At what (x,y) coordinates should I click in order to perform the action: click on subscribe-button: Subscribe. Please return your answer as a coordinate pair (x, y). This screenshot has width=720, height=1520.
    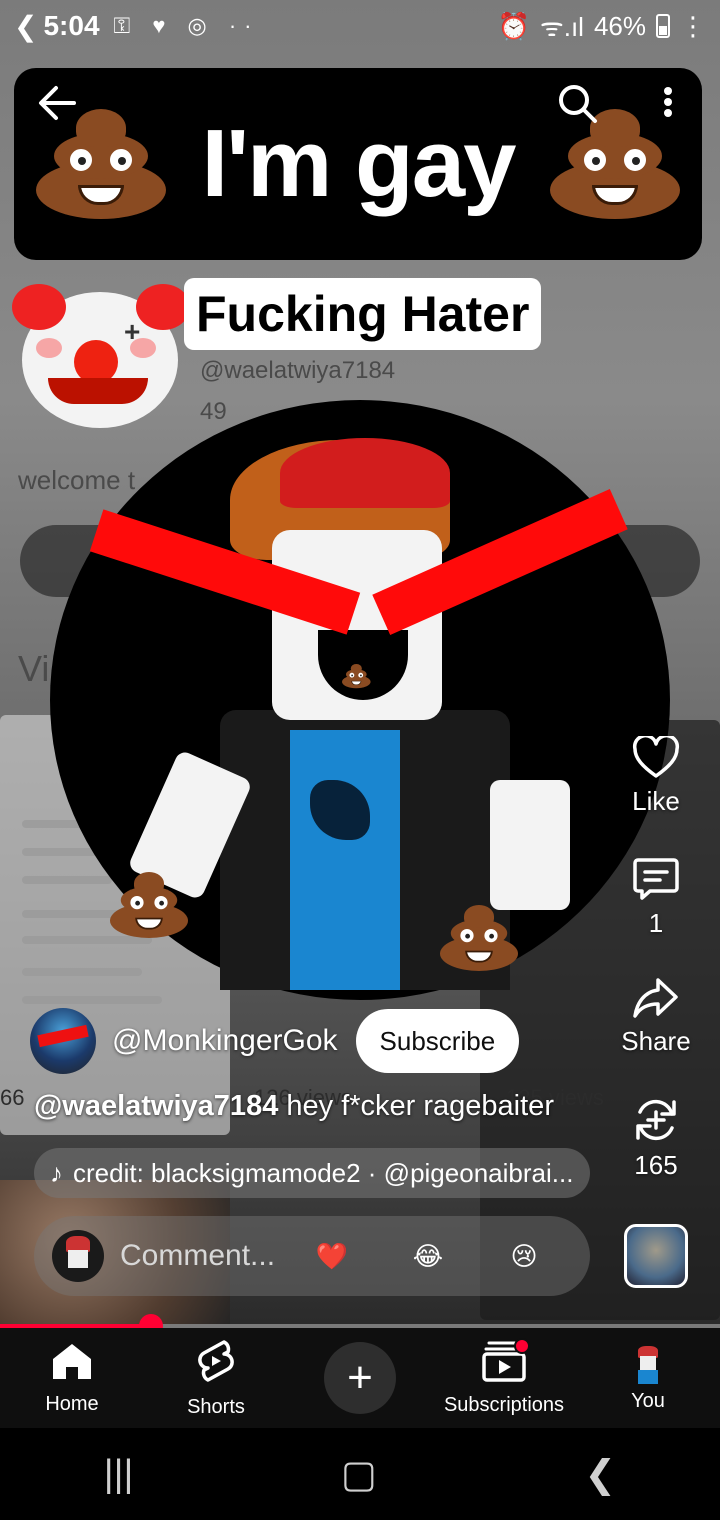
    Looking at the image, I should click on (437, 1041).